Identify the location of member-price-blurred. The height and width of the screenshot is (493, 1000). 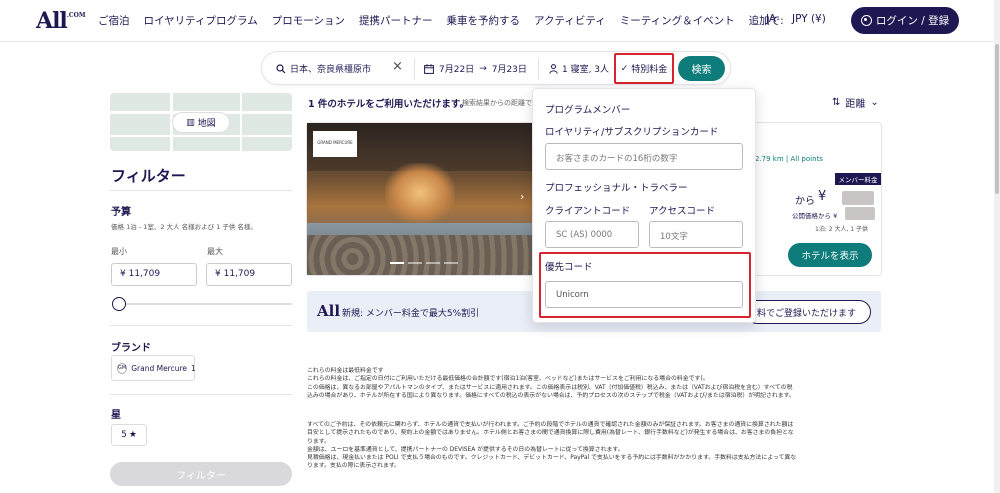
(858, 198).